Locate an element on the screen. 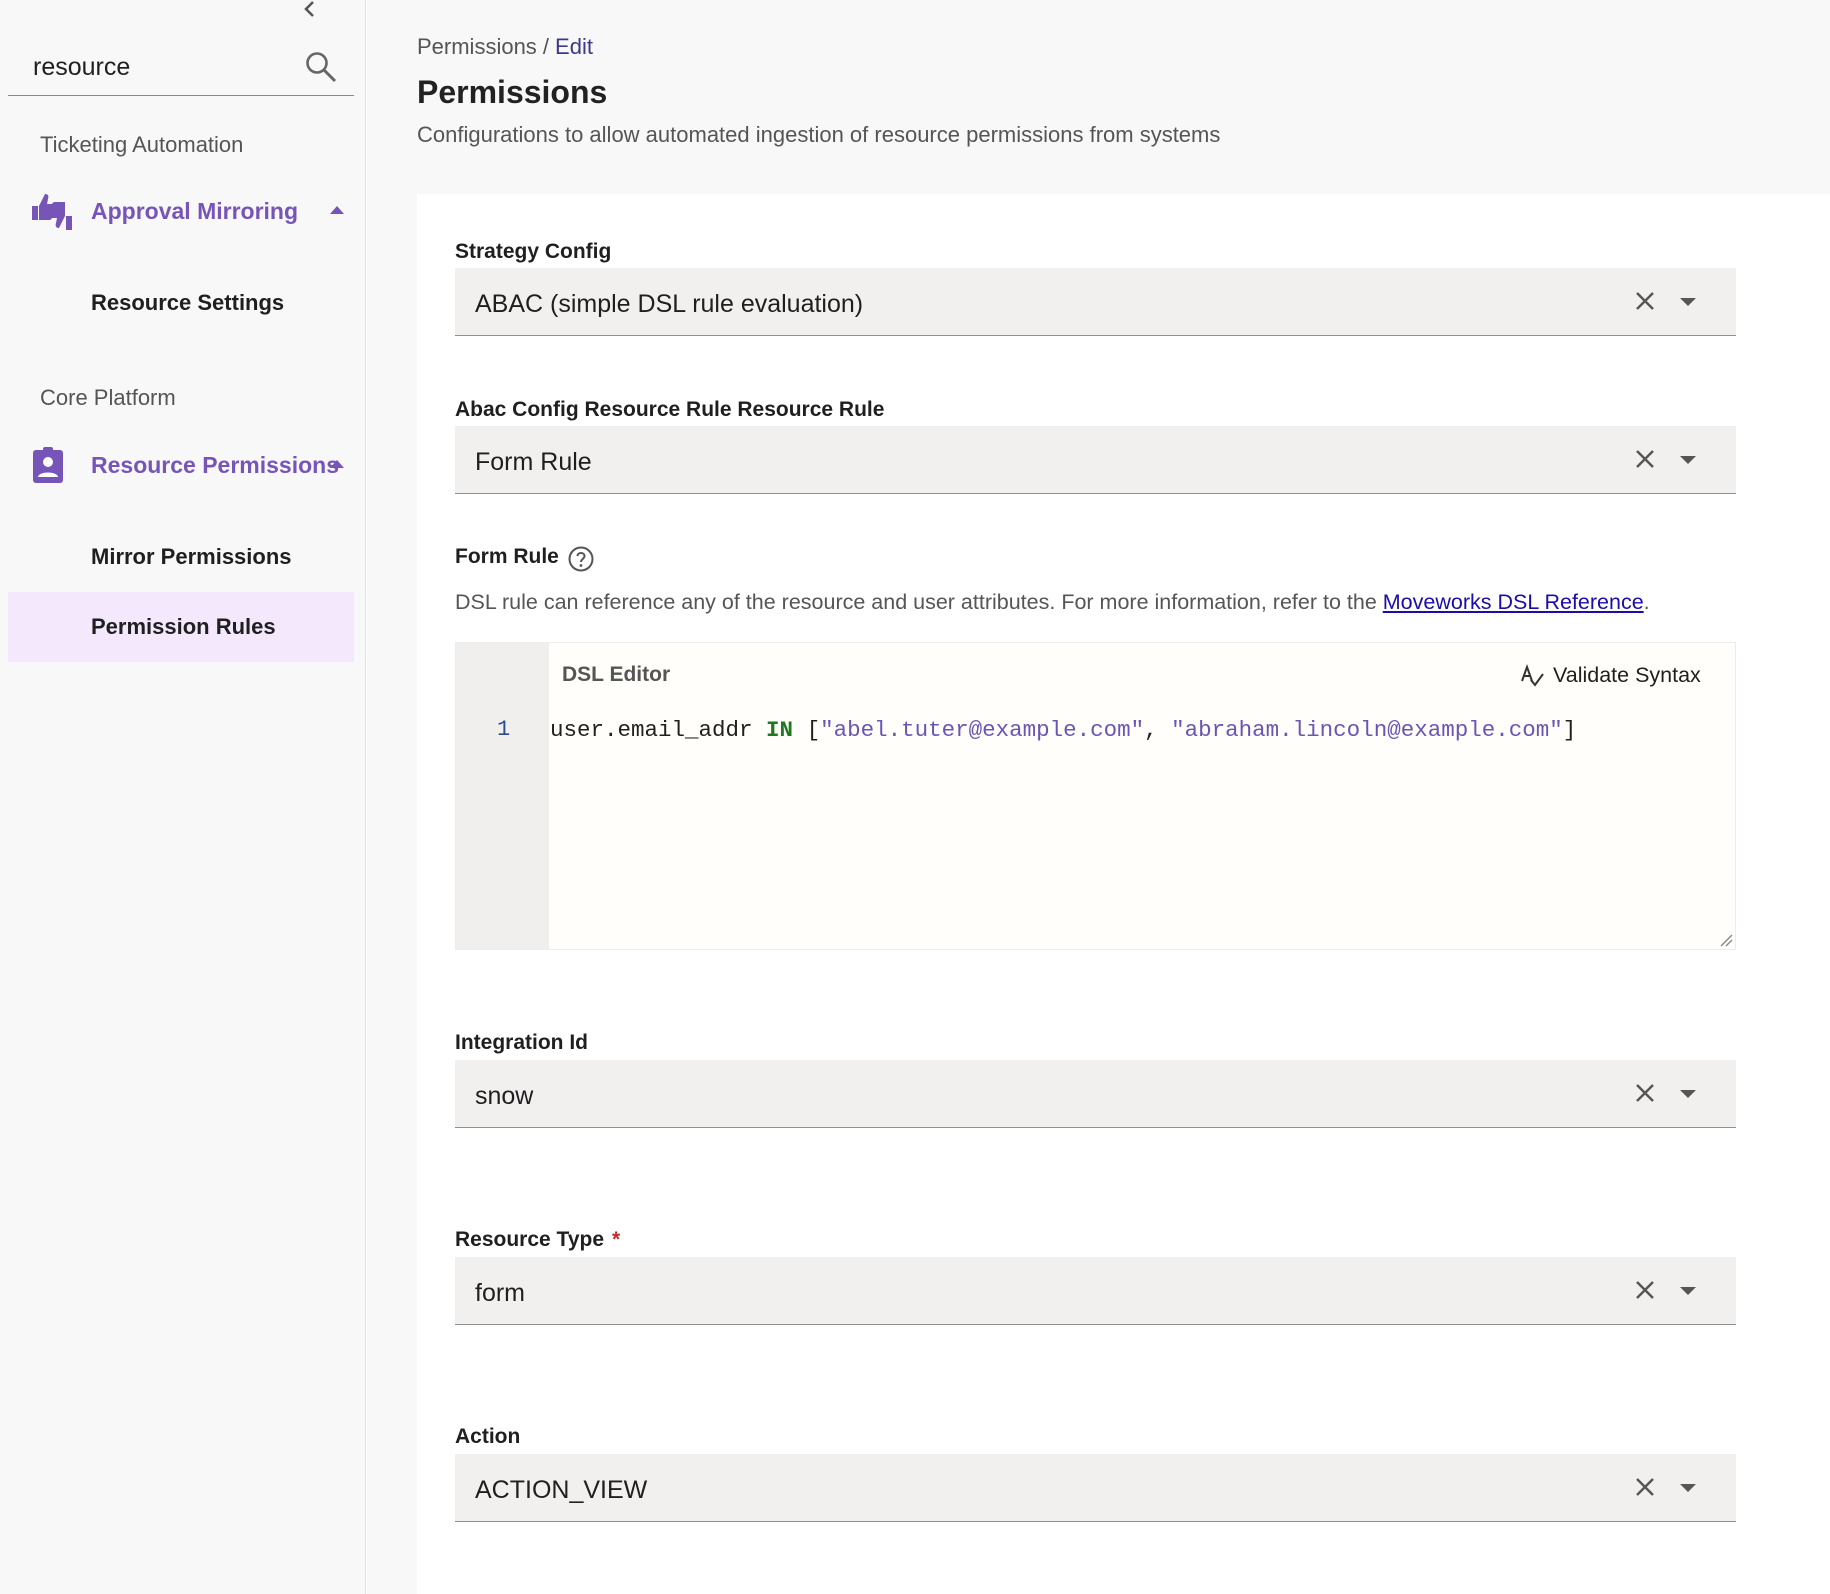 This screenshot has height=1594, width=1830. line-number-gutter: 1 is located at coordinates (502, 796).